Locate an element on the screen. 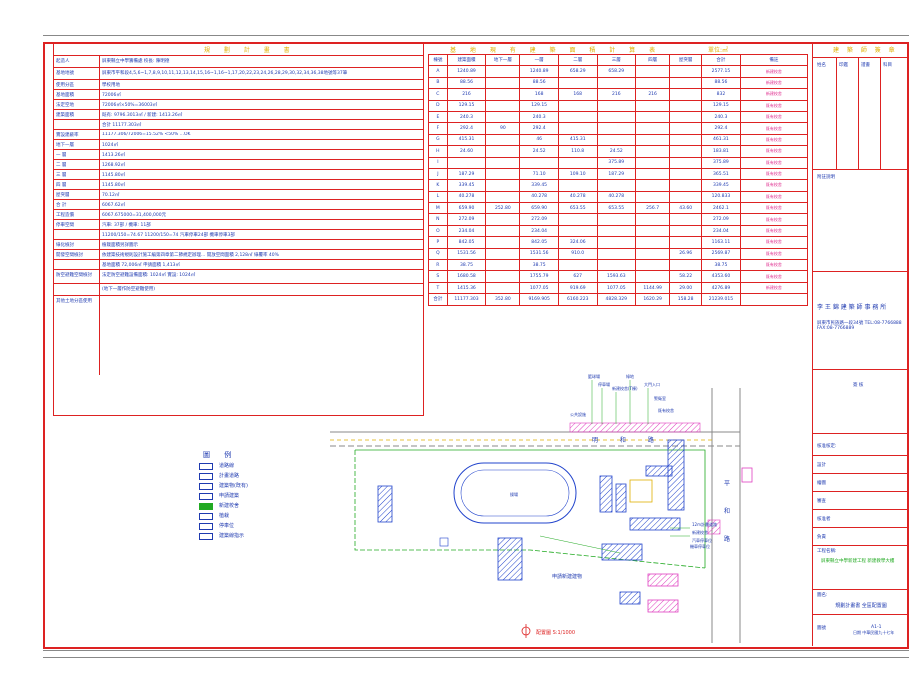 This screenshot has height=690, width=920. area-table-cell: 842.05 is located at coordinates (539, 242).